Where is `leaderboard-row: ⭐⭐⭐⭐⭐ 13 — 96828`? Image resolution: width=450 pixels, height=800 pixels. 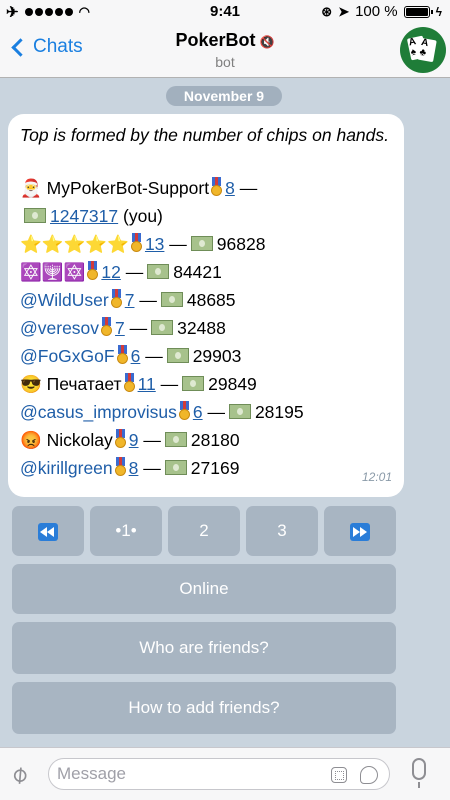 leaderboard-row: ⭐⭐⭐⭐⭐ 13 — 96828 is located at coordinates (206, 244).